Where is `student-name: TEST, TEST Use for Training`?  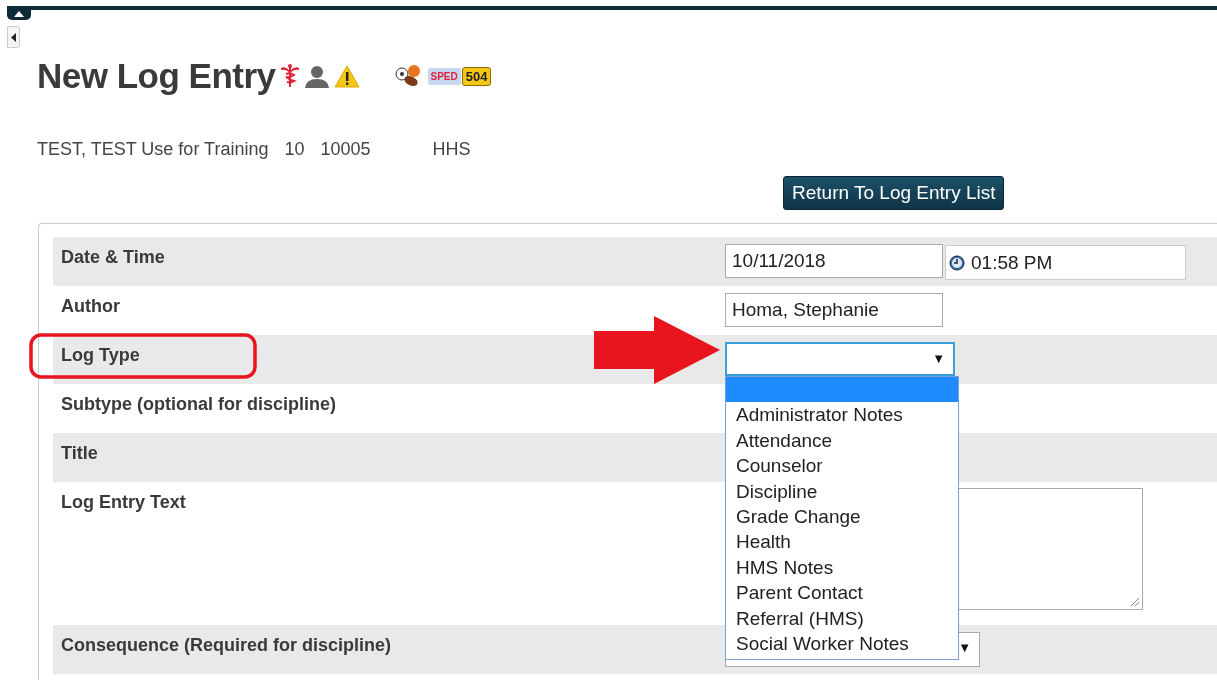 student-name: TEST, TEST Use for Training is located at coordinates (153, 149).